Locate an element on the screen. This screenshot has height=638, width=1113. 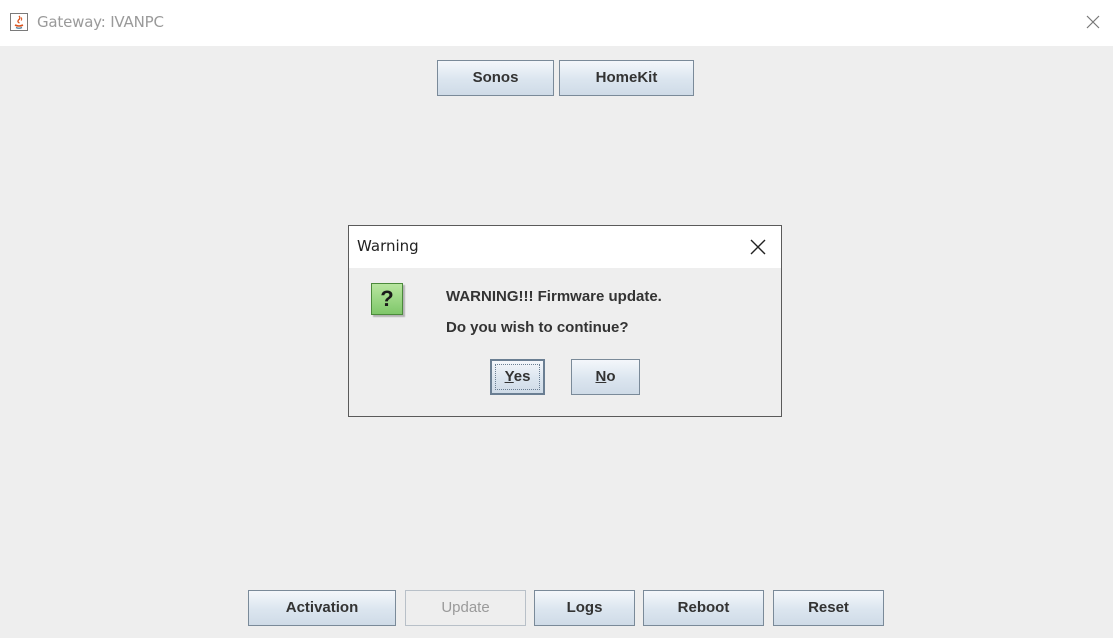
yes-mnemonic: Y is located at coordinates (509, 376).